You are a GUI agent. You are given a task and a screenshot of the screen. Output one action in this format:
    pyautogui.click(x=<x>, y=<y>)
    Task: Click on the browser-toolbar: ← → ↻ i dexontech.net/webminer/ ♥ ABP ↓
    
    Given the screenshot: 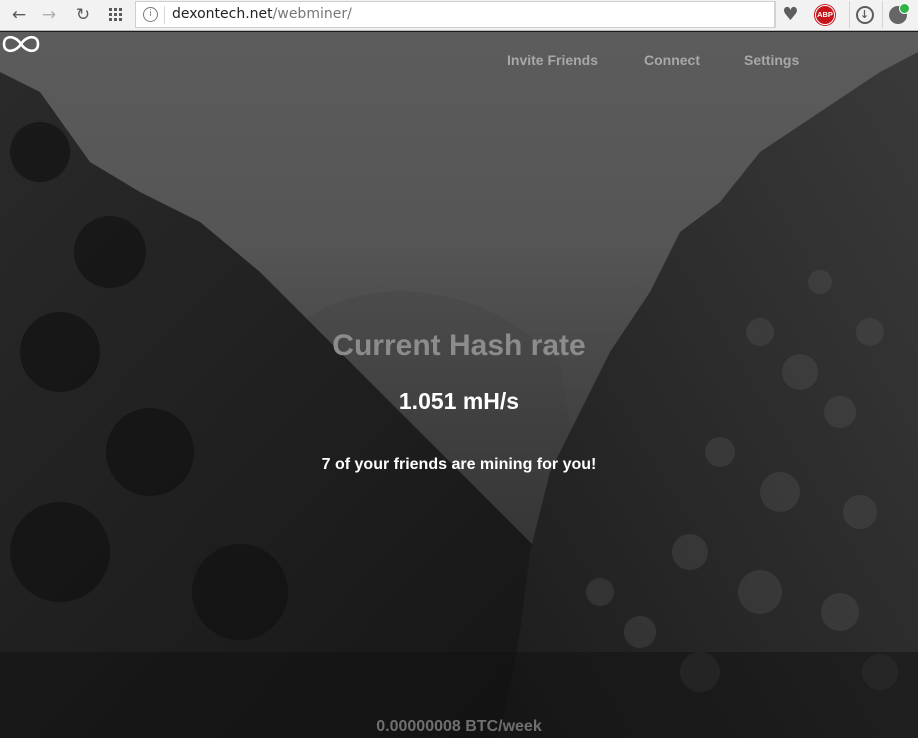 What is the action you would take?
    pyautogui.click(x=459, y=15)
    